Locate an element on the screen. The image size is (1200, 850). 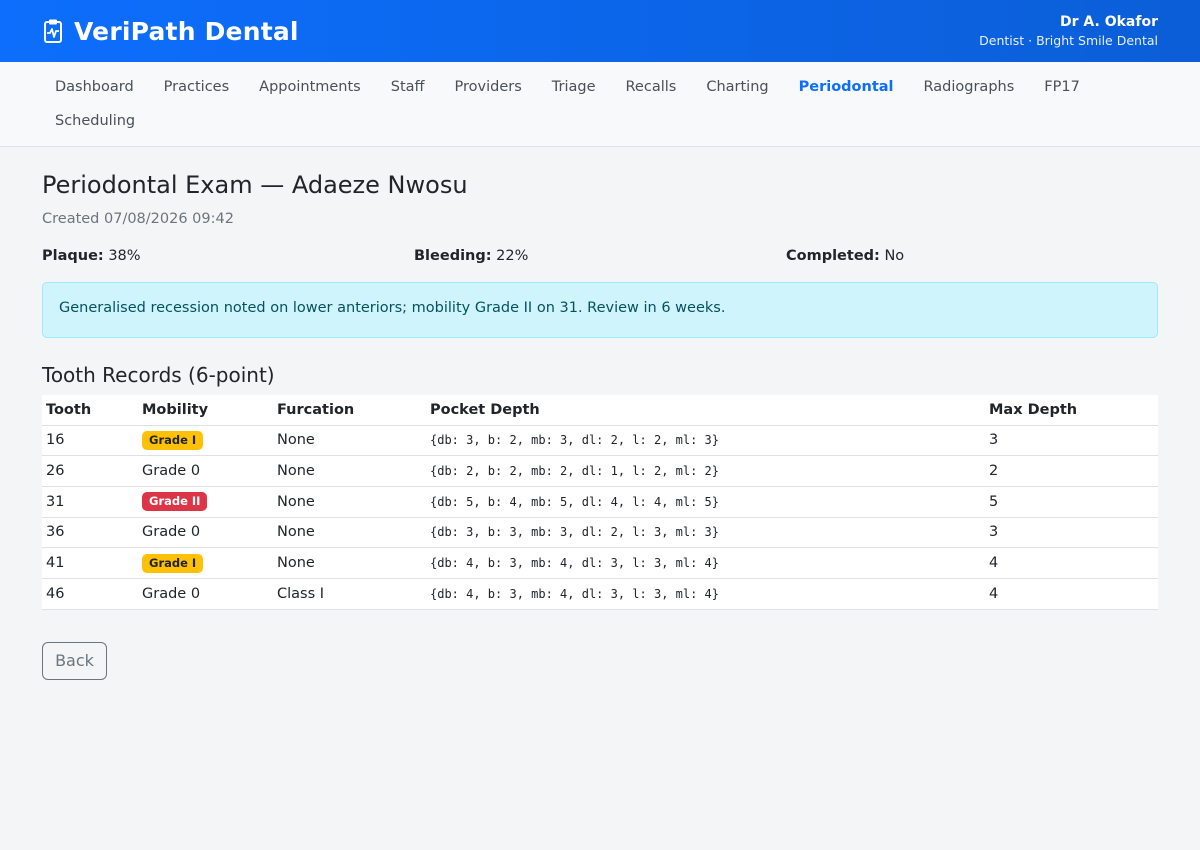
nav-item-dashboard: Dashboard is located at coordinates (94, 87).